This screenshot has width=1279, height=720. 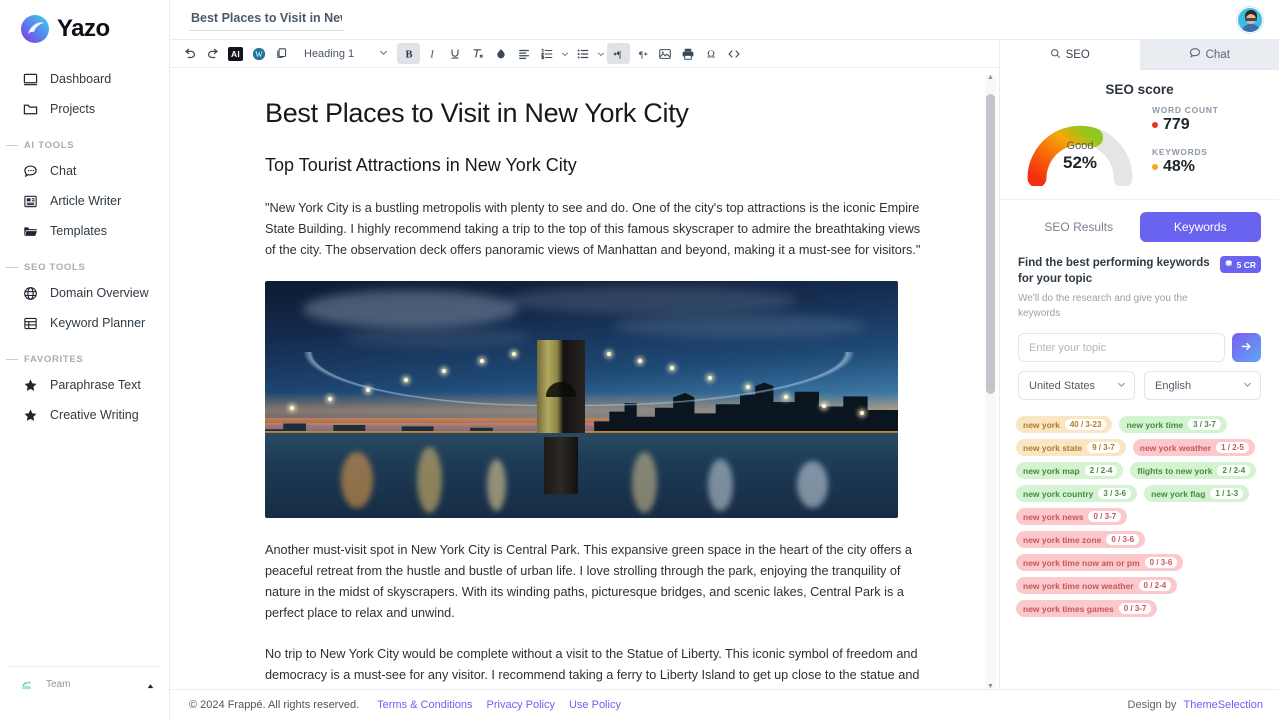 What do you see at coordinates (30, 385) in the screenshot?
I see `star-icon` at bounding box center [30, 385].